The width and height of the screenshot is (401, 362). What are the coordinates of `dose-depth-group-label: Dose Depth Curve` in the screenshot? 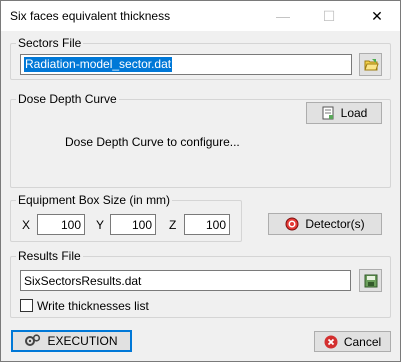 It's located at (67, 99).